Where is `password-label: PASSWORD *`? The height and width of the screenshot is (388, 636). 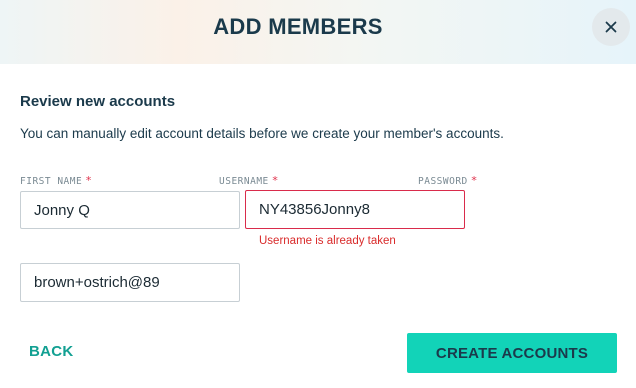
password-label: PASSWORD * is located at coordinates (448, 180).